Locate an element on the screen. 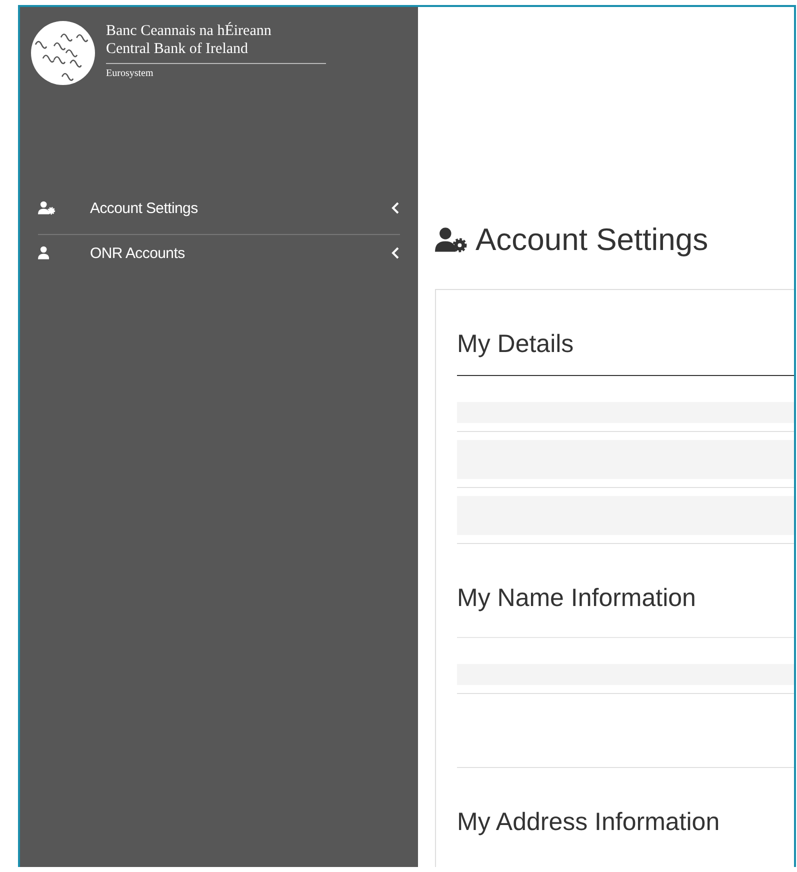 The height and width of the screenshot is (872, 797). brand-name-irish: Banc Ceannais na hÉireann is located at coordinates (189, 31).